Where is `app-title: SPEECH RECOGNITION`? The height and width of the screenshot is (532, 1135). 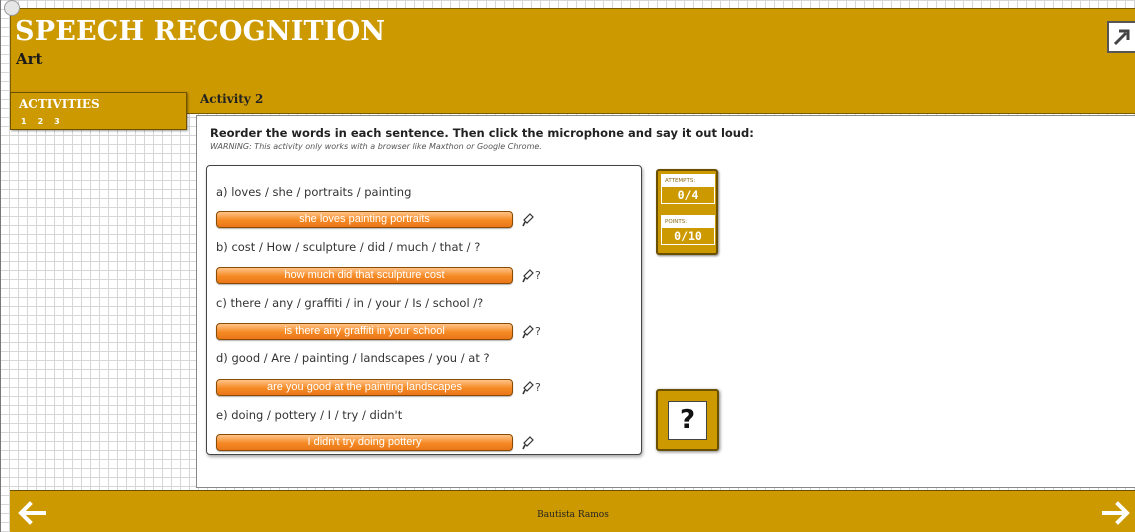 app-title: SPEECH RECOGNITION is located at coordinates (200, 31).